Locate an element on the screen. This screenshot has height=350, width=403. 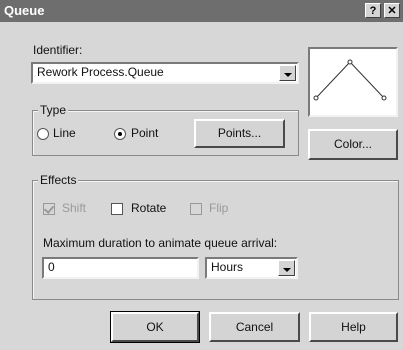
ok-button: OK is located at coordinates (155, 327).